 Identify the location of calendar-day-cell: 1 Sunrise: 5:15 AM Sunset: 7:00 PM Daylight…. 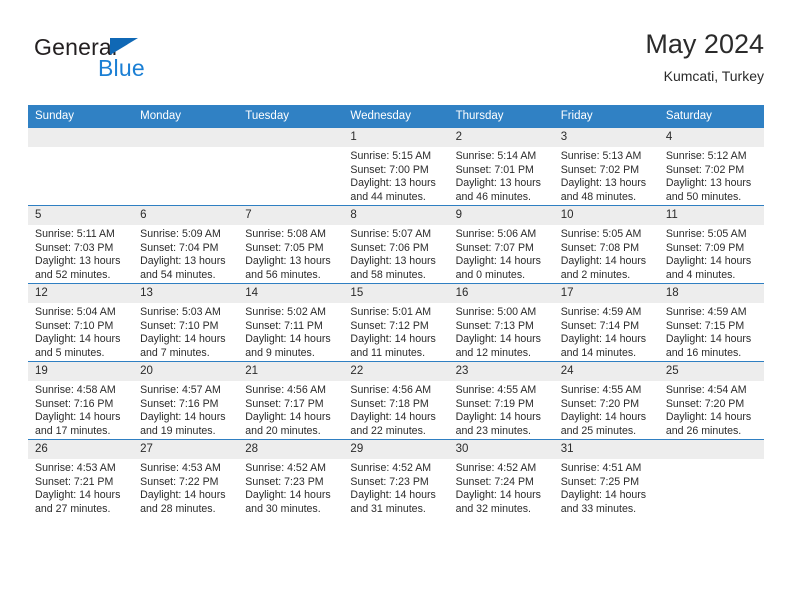
(396, 166).